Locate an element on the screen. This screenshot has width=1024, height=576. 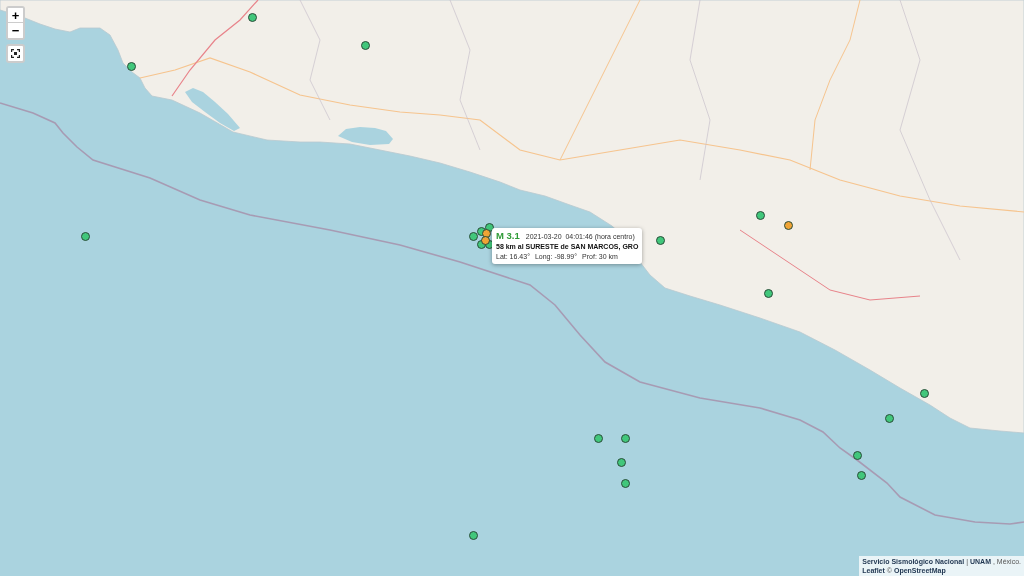
fullscreen-icon is located at coordinates (15, 53).